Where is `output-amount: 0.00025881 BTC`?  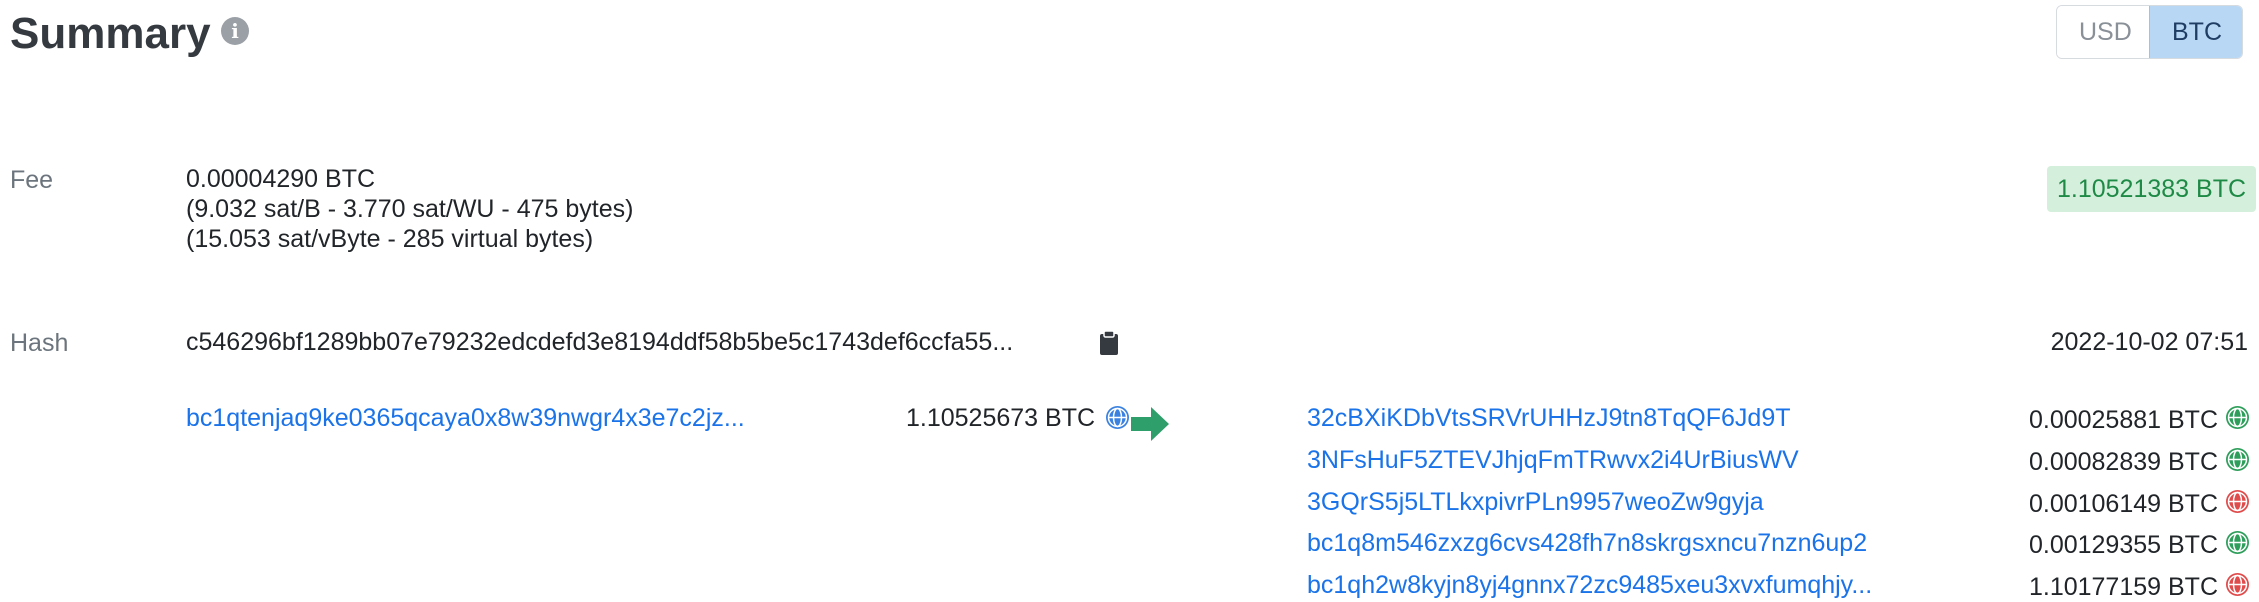
output-amount: 0.00025881 BTC is located at coordinates (2123, 420).